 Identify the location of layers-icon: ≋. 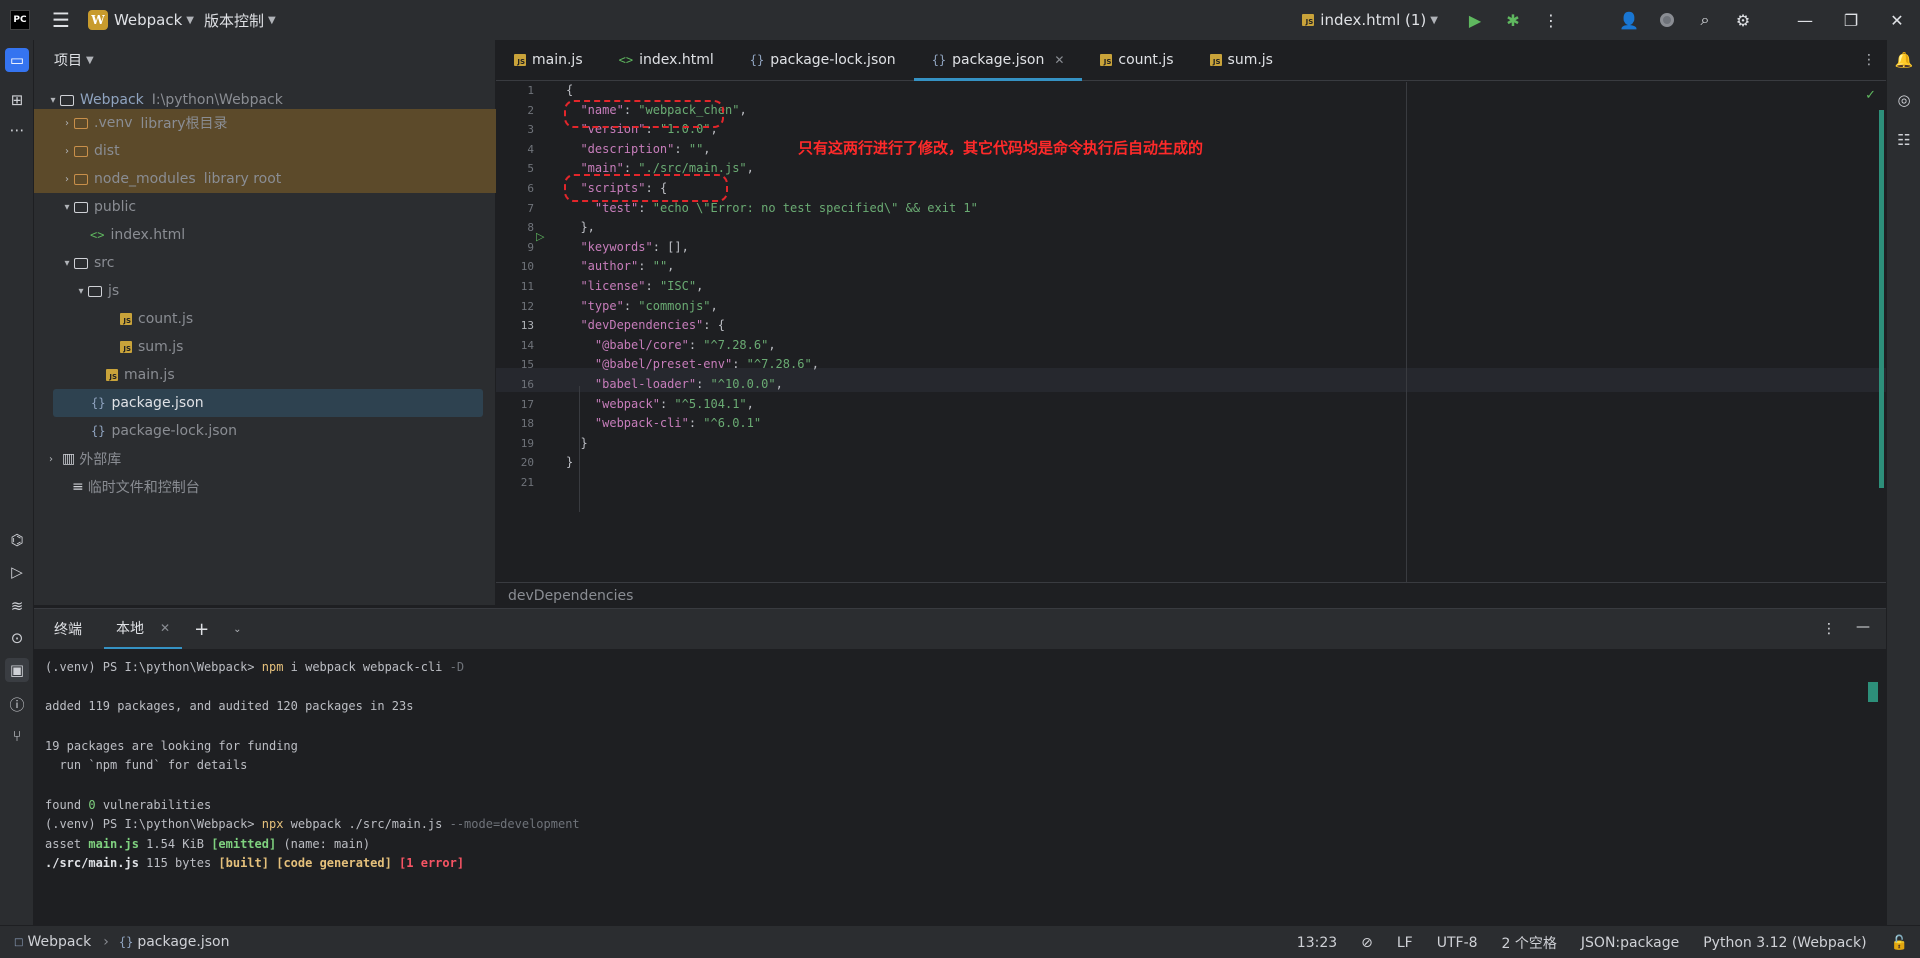
(17, 606).